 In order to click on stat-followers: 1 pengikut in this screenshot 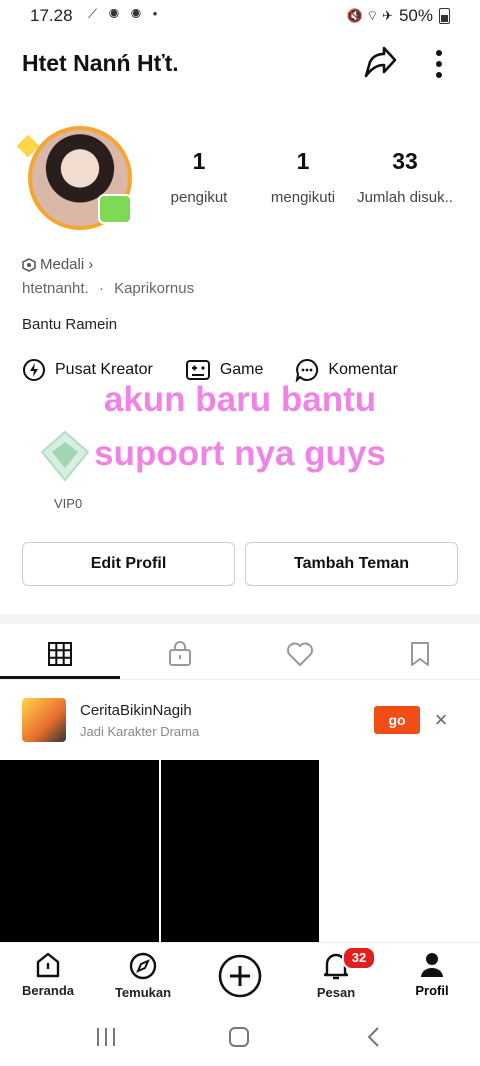, I will do `click(199, 177)`.